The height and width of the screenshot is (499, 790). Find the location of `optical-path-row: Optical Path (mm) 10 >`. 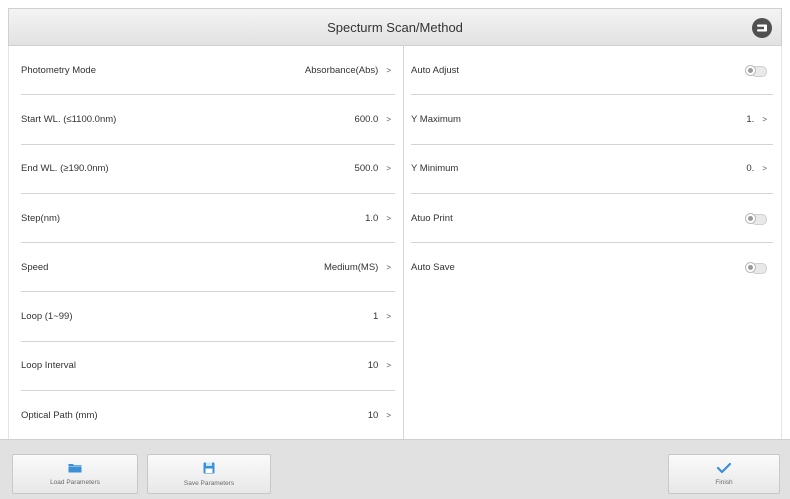

optical-path-row: Optical Path (mm) 10 > is located at coordinates (208, 415).